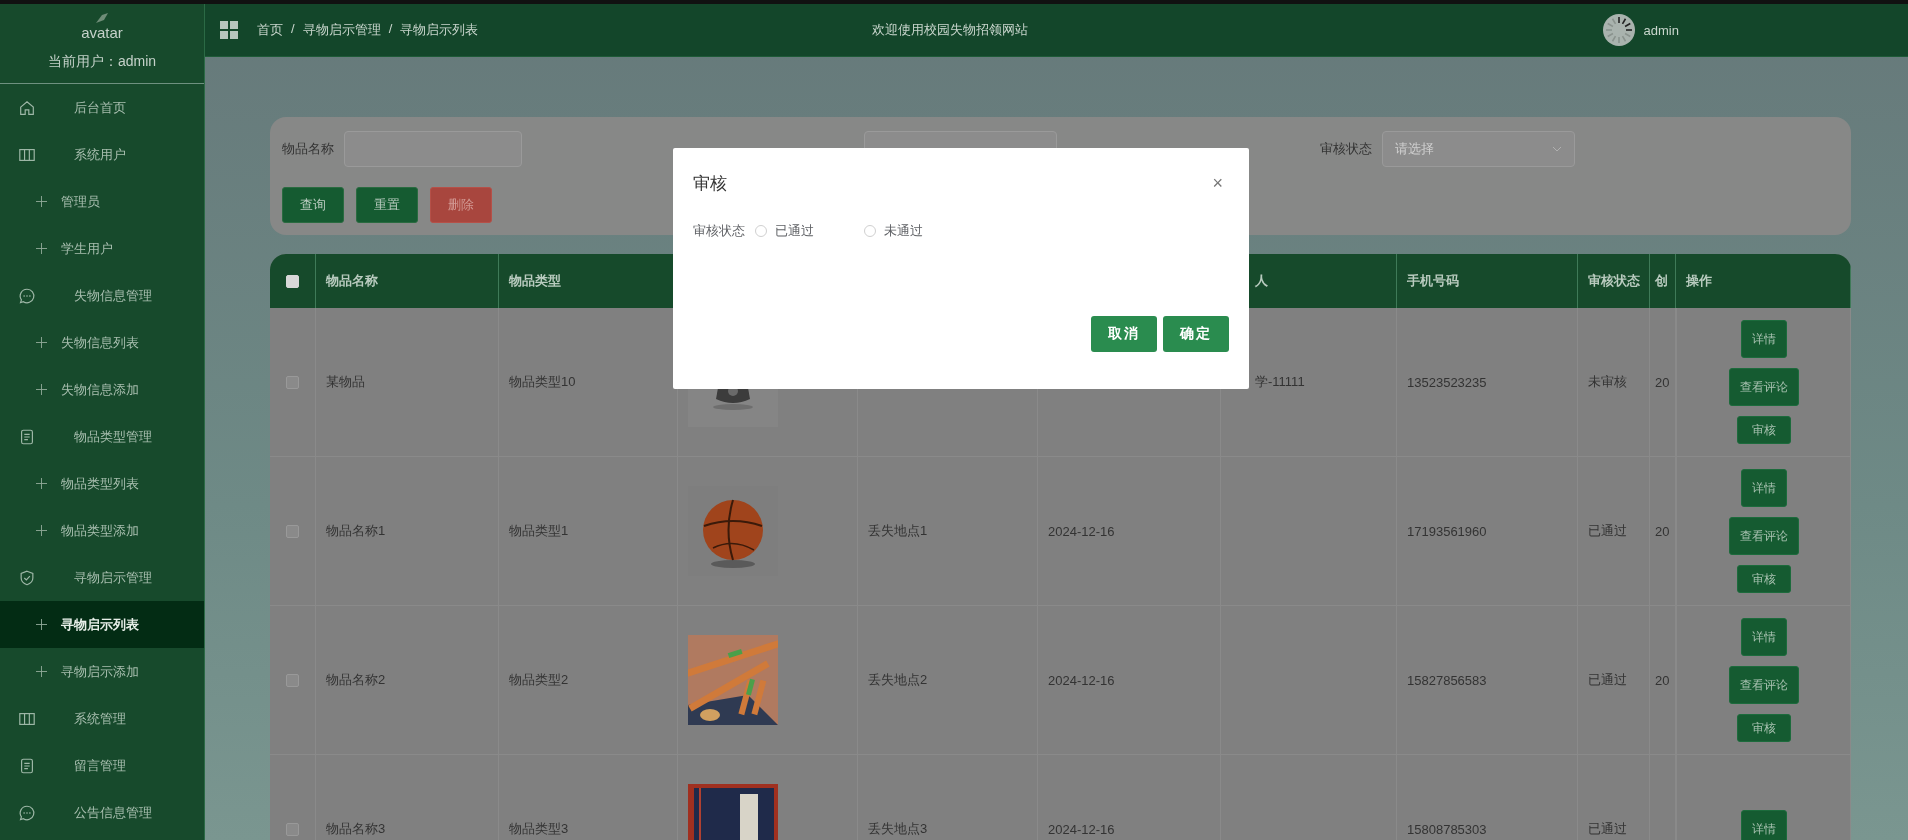 The height and width of the screenshot is (840, 1908). Describe the element at coordinates (102, 389) in the screenshot. I see `sidebar-item: 失物信息添加` at that location.